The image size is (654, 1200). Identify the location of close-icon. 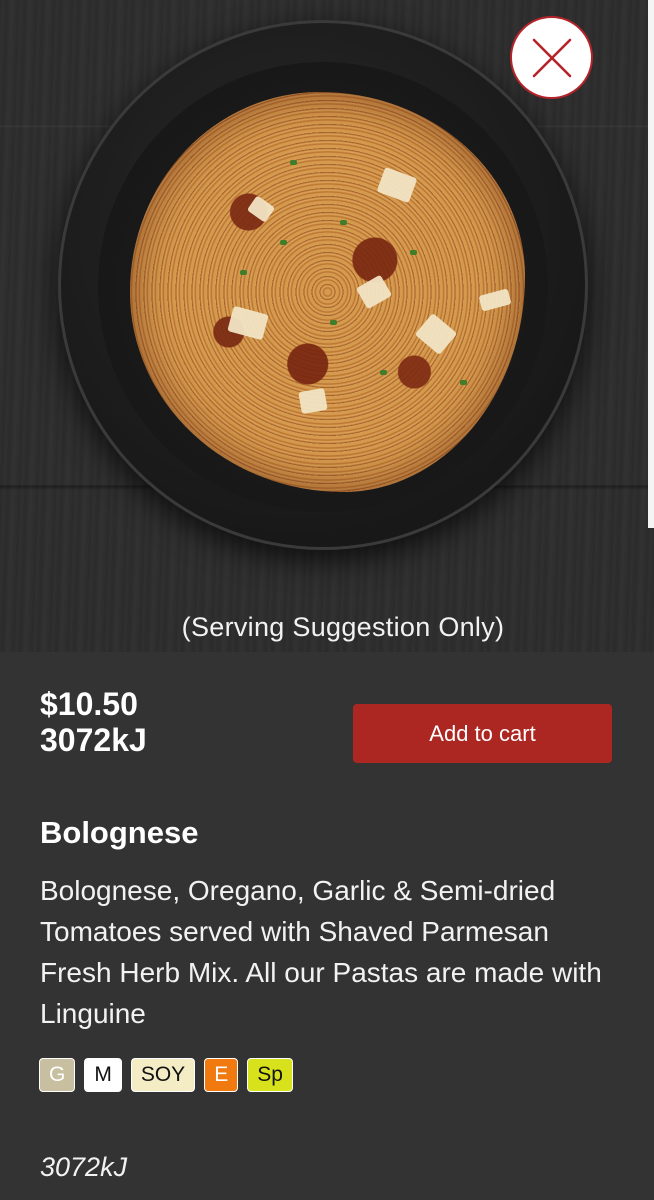
(551, 57).